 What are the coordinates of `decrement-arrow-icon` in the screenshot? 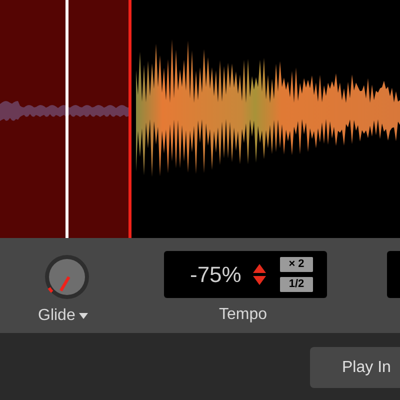 It's located at (259, 280).